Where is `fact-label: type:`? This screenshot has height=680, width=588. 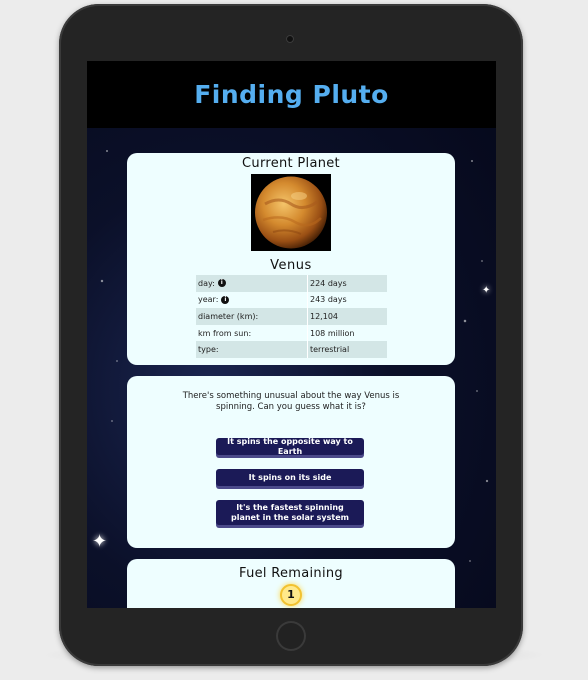
fact-label: type: is located at coordinates (252, 349).